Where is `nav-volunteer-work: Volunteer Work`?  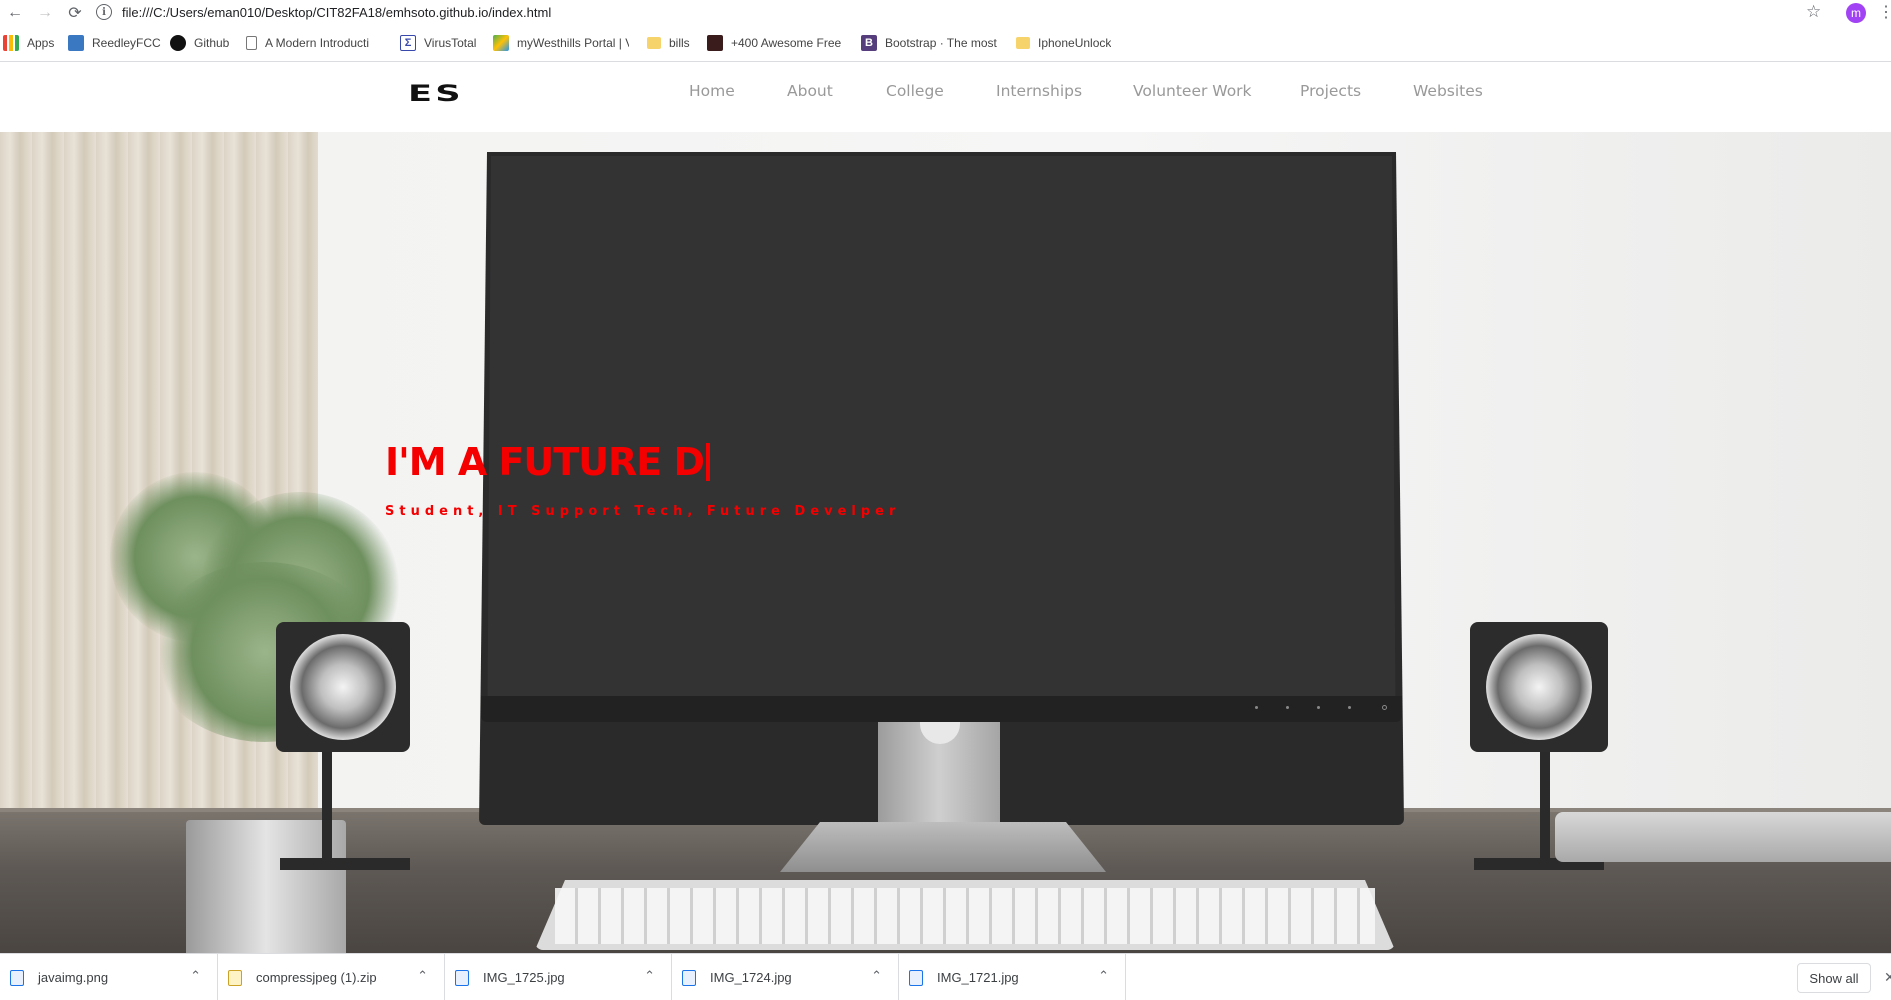
nav-volunteer-work: Volunteer Work is located at coordinates (1192, 91).